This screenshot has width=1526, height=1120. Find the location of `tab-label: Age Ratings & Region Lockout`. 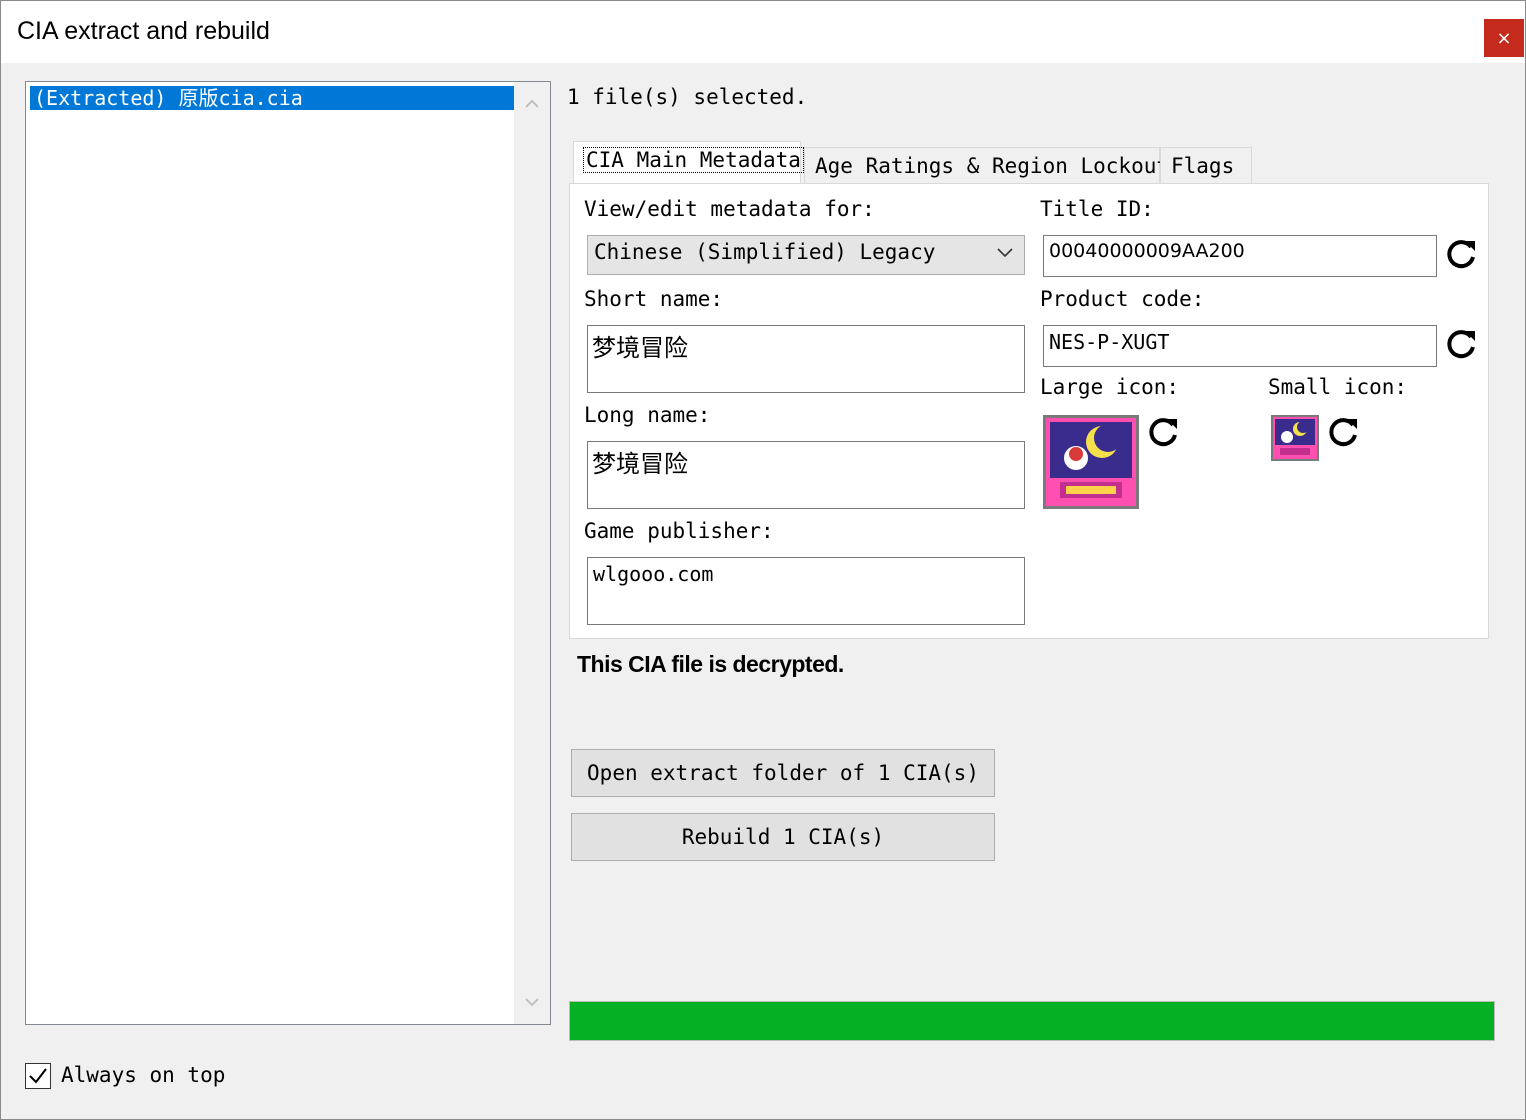

tab-label: Age Ratings & Region Lockout is located at coordinates (992, 166).